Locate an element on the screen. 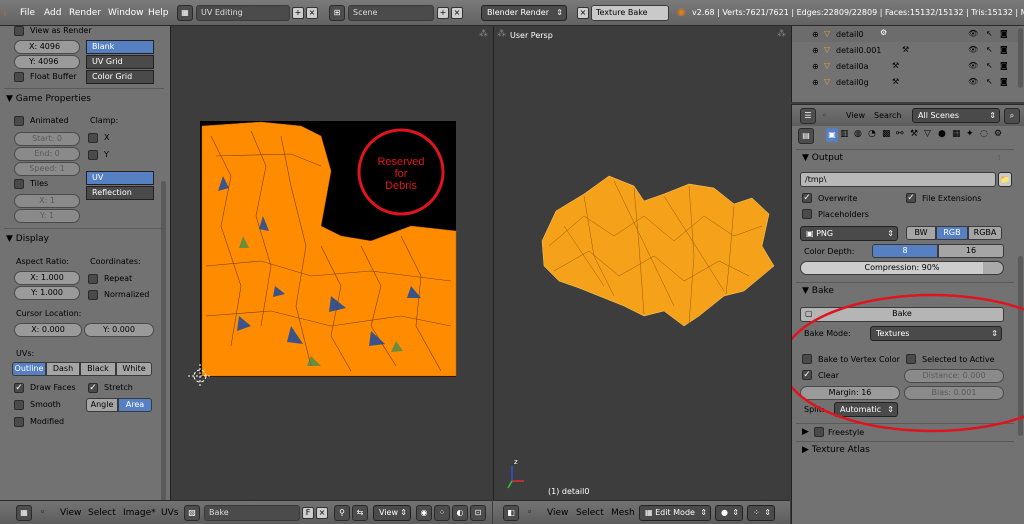 Image resolution: width=1024 pixels, height=524 pixels. bake-mode-dropdown: Textures is located at coordinates (936, 333).